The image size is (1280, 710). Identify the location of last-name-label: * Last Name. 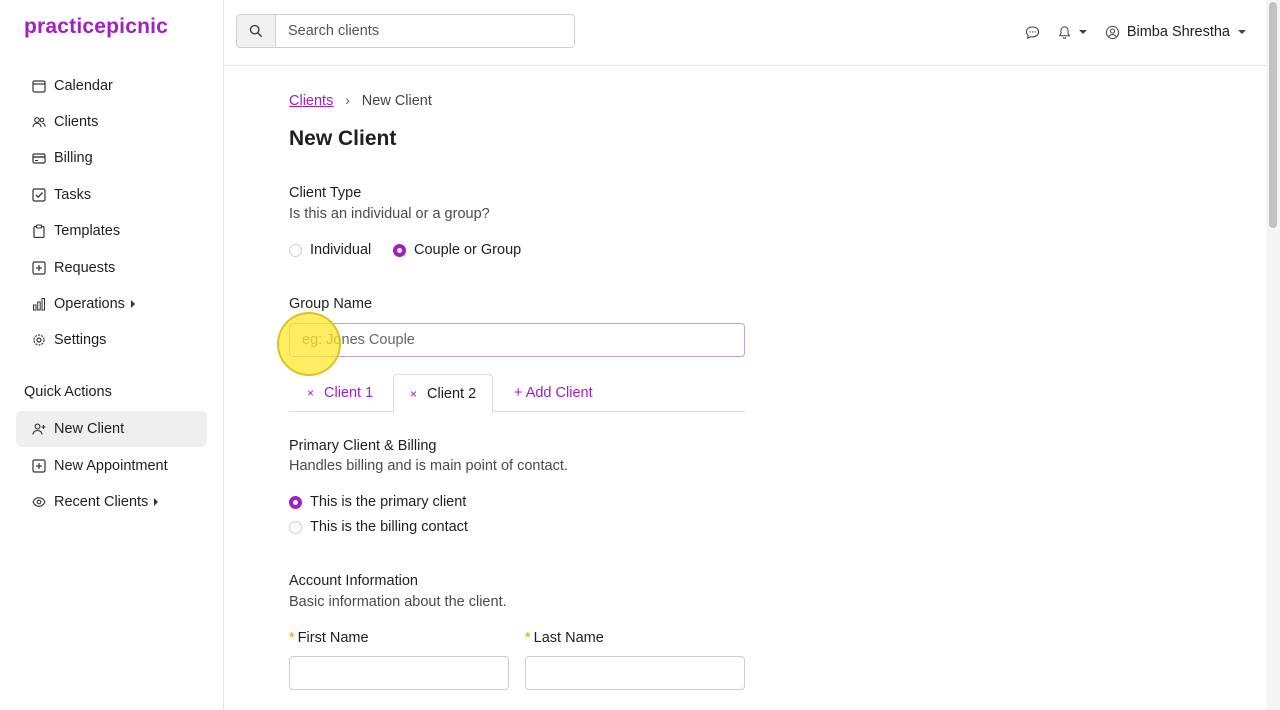
(564, 638).